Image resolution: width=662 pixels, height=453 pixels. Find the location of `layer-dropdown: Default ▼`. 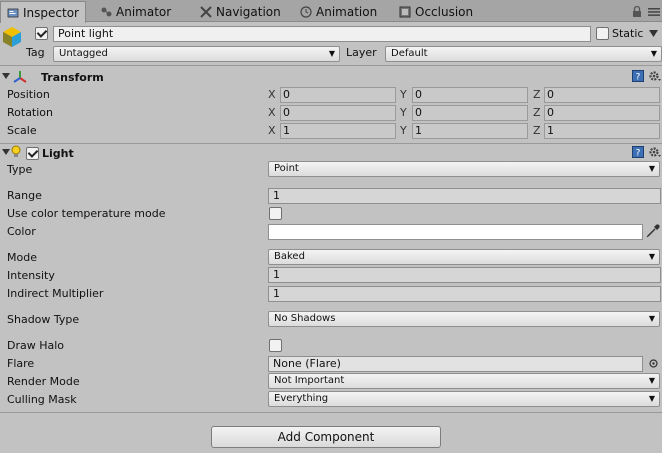

layer-dropdown: Default ▼ is located at coordinates (523, 54).